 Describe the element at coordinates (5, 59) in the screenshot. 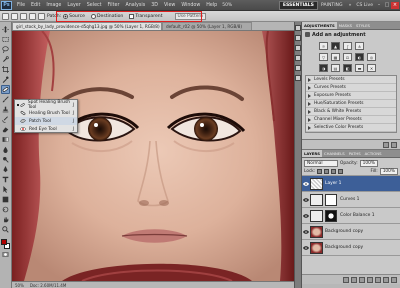

I see `quick-selection-tool-icon` at that location.